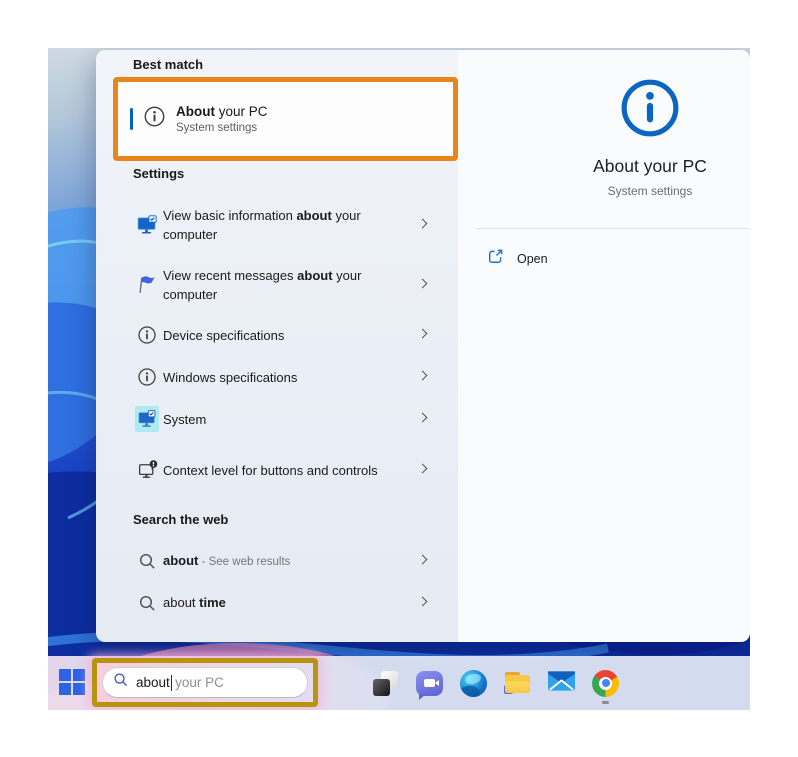  Describe the element at coordinates (495, 683) in the screenshot. I see `taskbar-icons` at that location.